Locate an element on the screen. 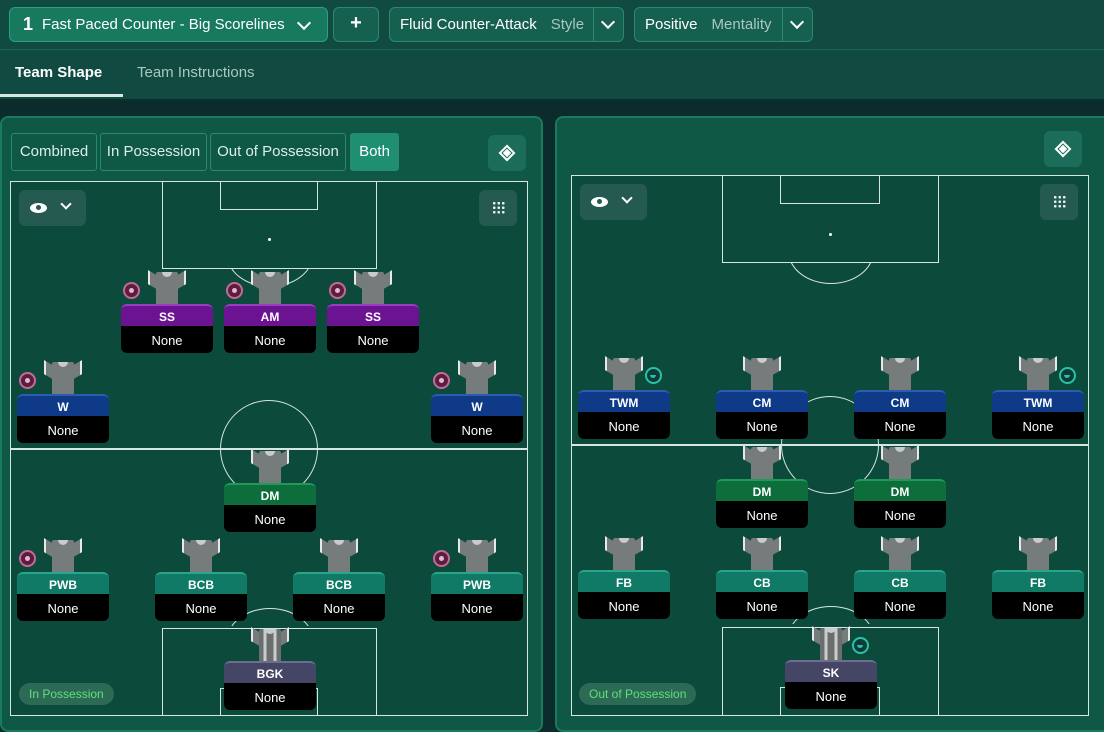 Image resolution: width=1104 pixels, height=732 pixels. tab-team-shape: Team Shape is located at coordinates (58, 72).